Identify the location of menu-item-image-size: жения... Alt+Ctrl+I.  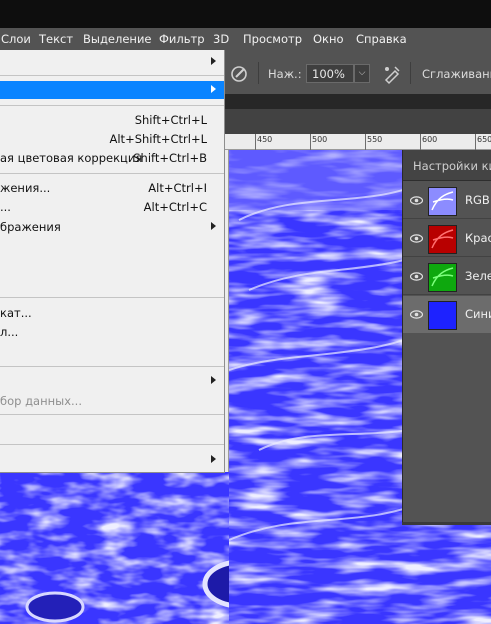
(112, 188).